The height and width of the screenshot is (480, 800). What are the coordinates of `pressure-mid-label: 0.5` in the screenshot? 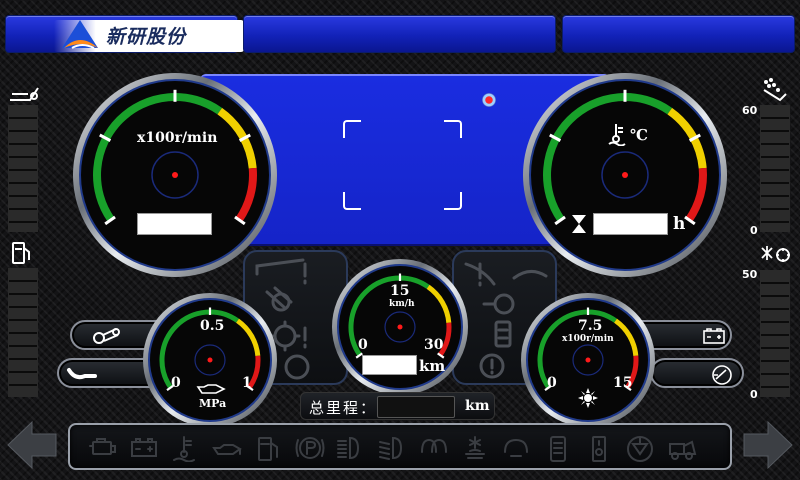 It's located at (212, 326).